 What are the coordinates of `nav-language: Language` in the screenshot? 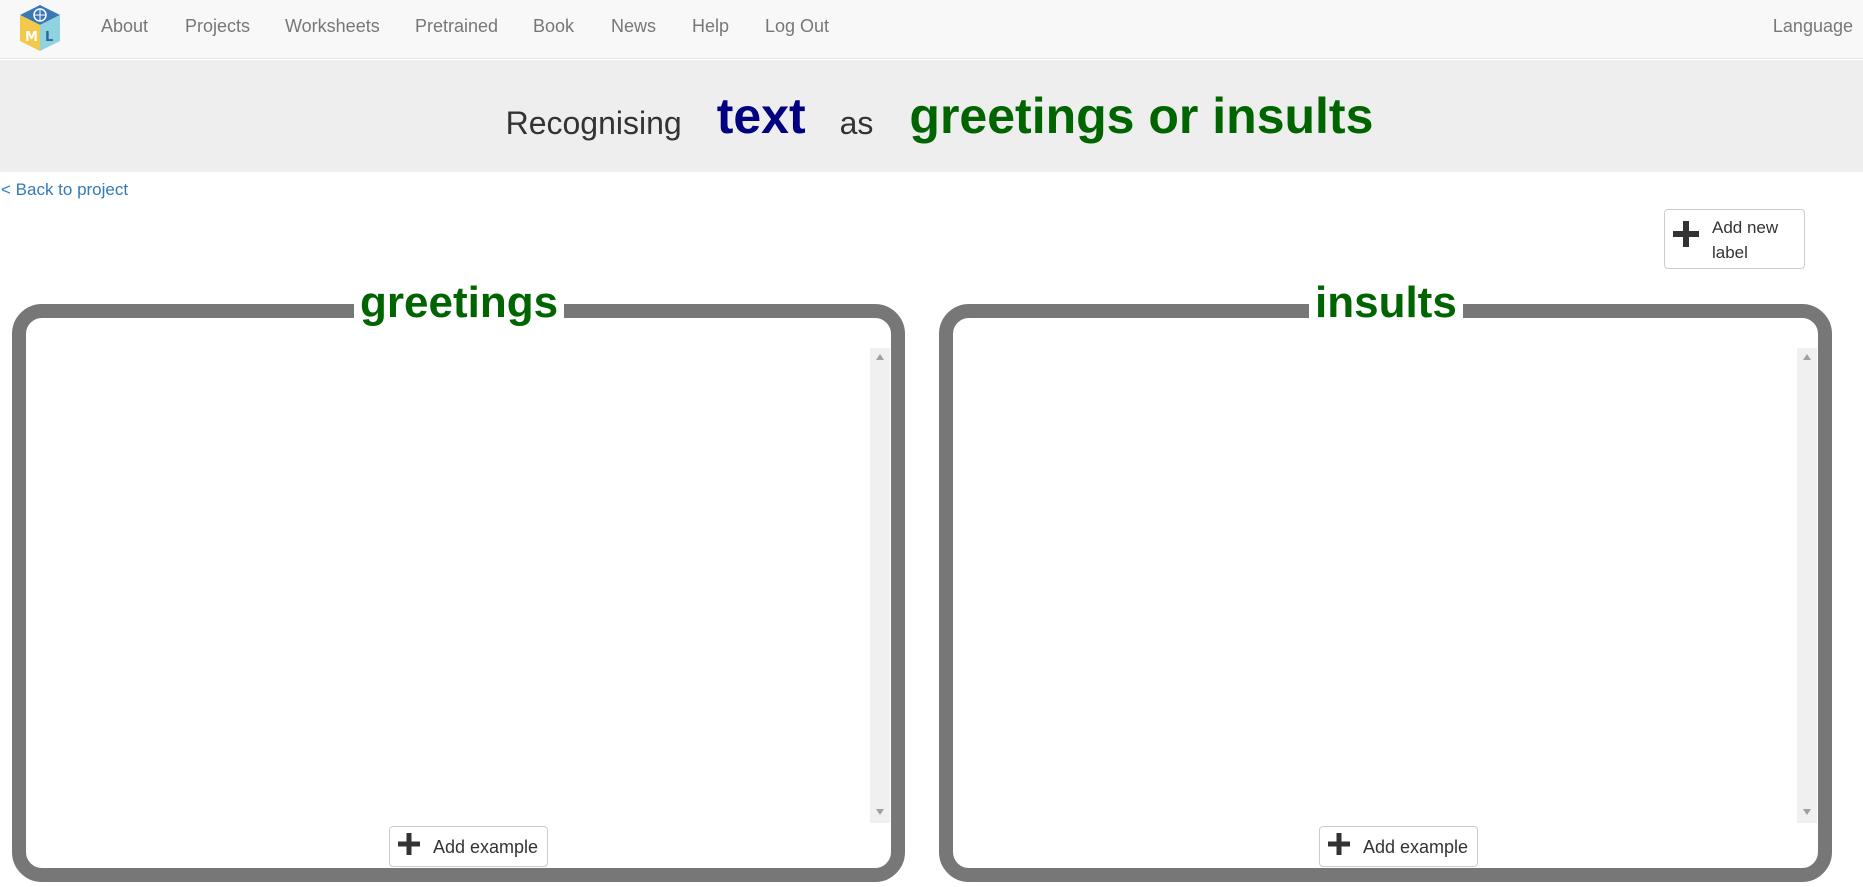 It's located at (1813, 26).